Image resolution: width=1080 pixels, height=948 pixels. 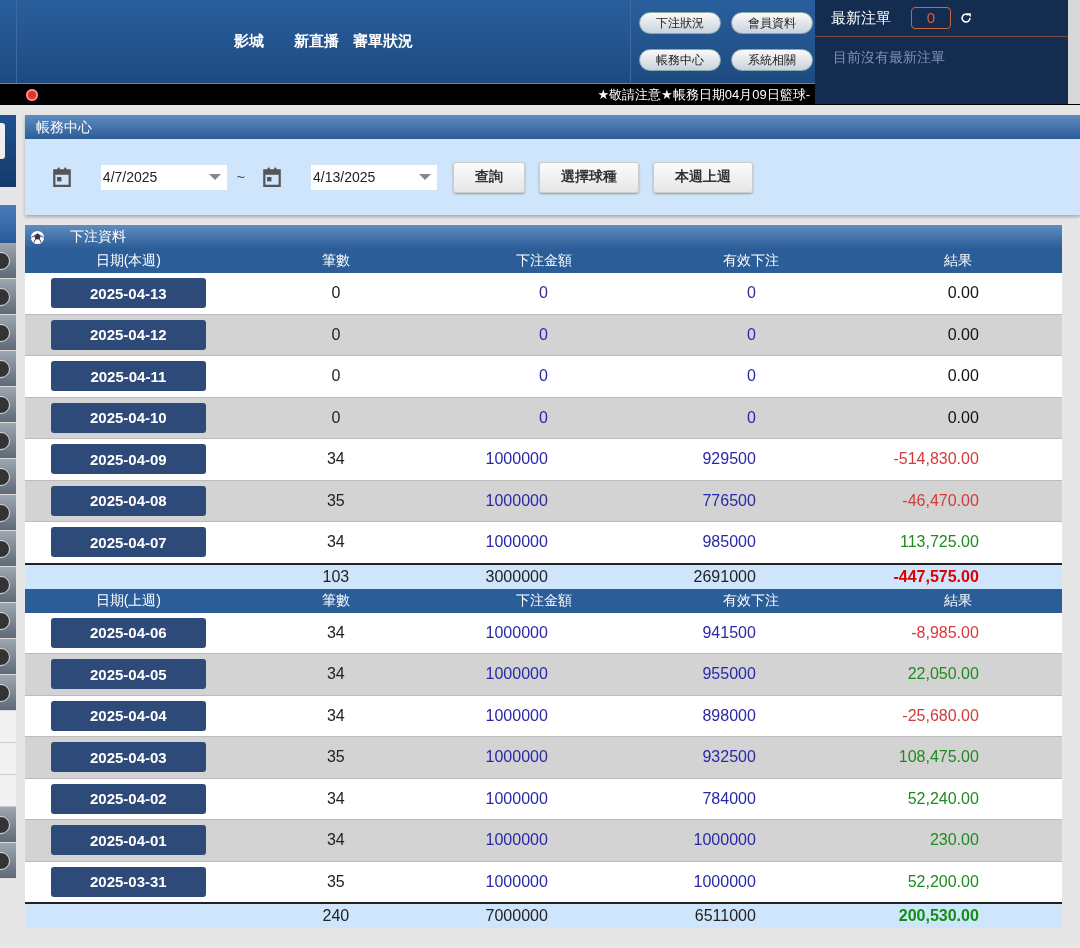 What do you see at coordinates (128, 715) in the screenshot?
I see `date-button: 2025-04-04` at bounding box center [128, 715].